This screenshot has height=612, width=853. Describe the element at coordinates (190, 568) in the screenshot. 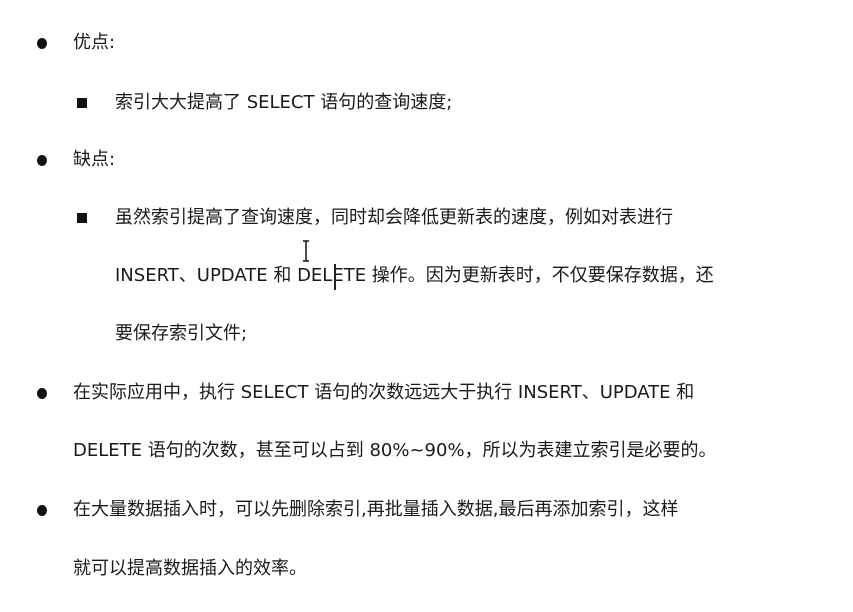

I see `insert-tip-line-2: 就可以提高数据插入的效率。` at that location.